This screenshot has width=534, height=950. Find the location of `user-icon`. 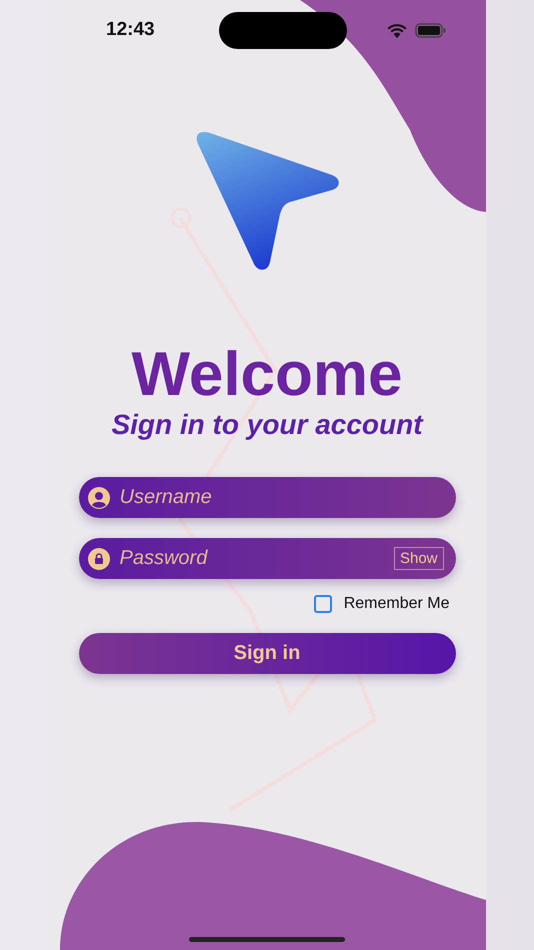

user-icon is located at coordinates (99, 497).